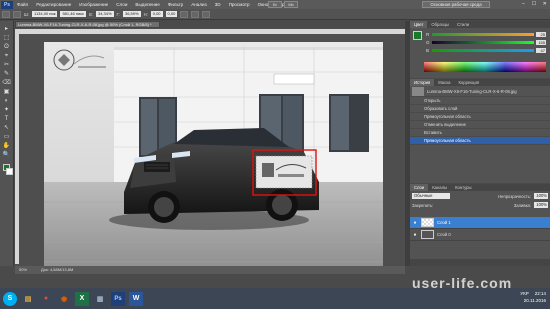 The image size is (550, 309). I want to click on x-field: 1134,00 пик, so click(45, 14).